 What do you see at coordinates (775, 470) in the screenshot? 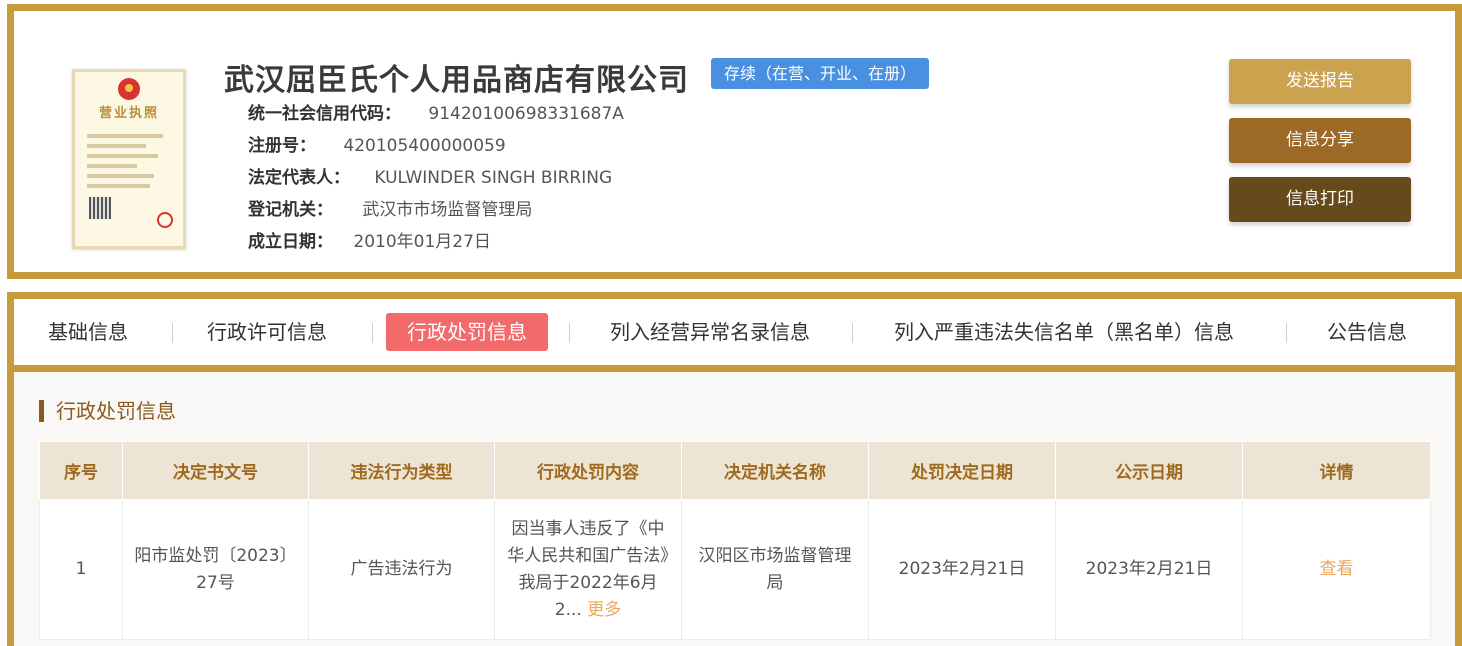
I see `col-header-authority: 决定机关名称` at bounding box center [775, 470].